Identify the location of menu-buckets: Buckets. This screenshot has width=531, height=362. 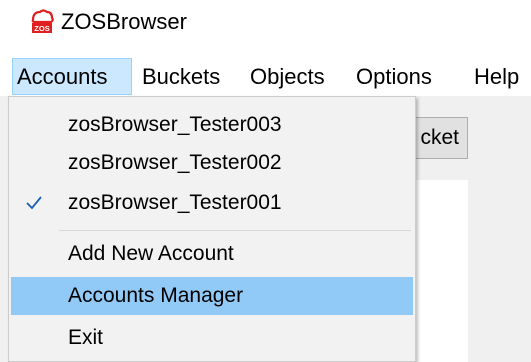
(181, 76).